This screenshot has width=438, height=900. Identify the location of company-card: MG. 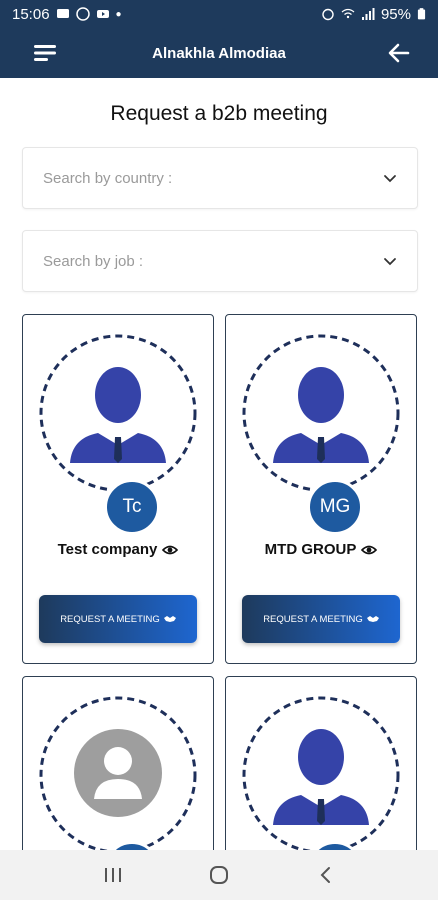
(118, 776).